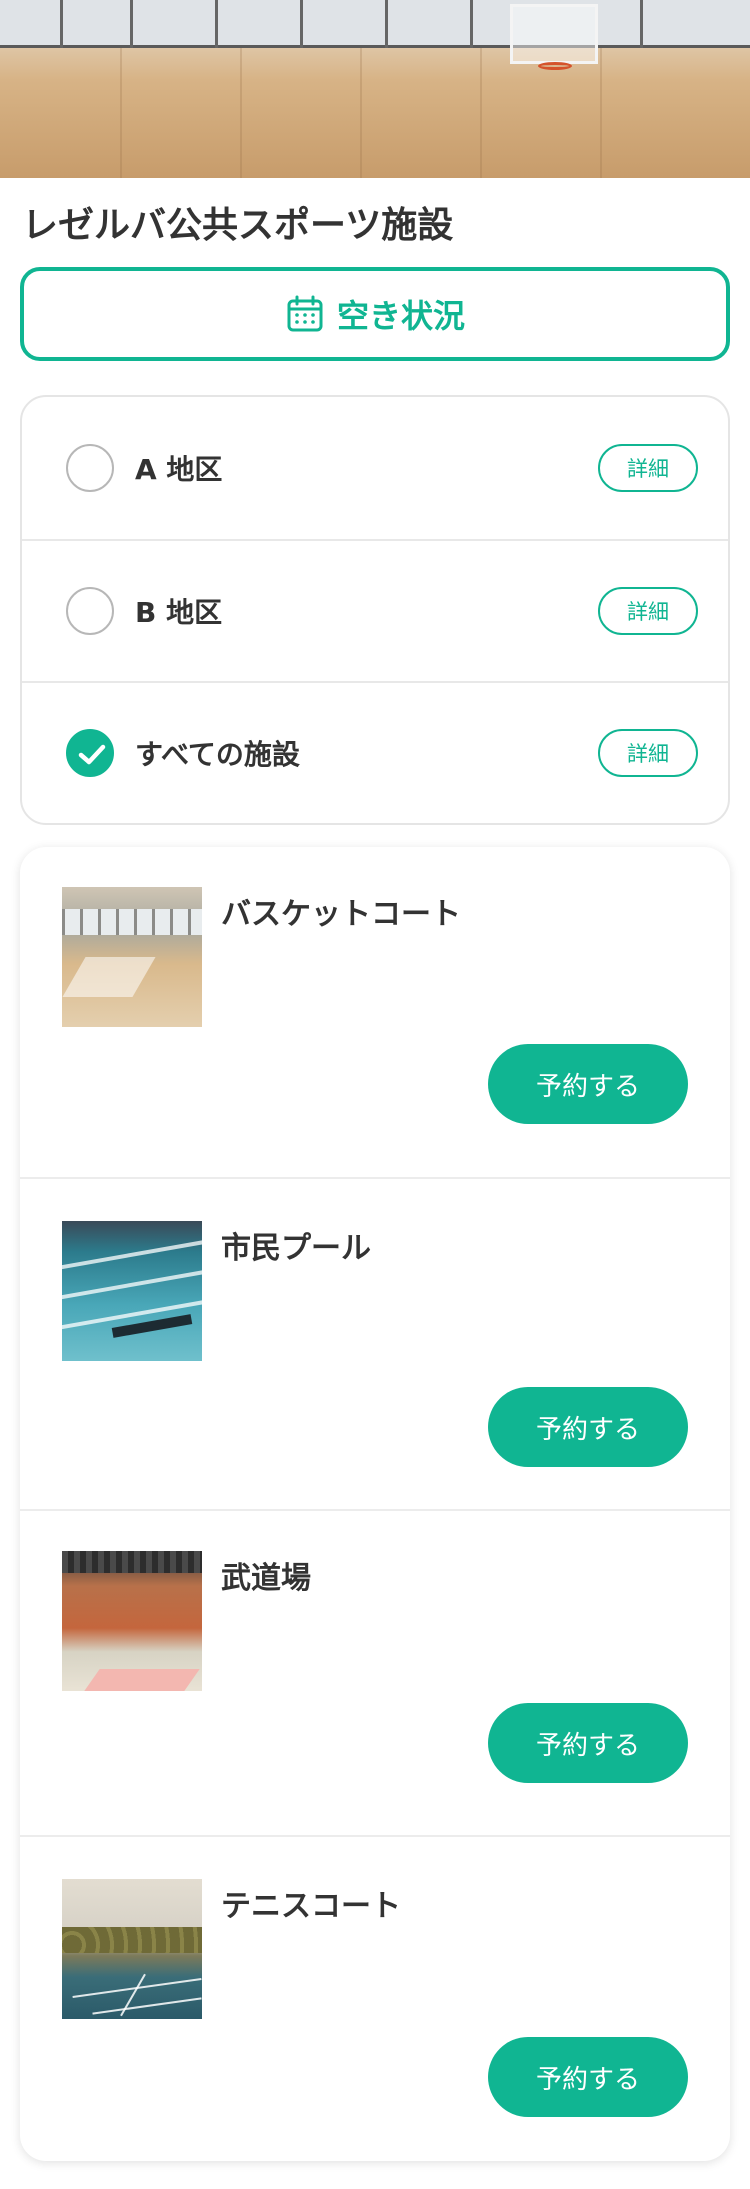  What do you see at coordinates (311, 1906) in the screenshot?
I see `facility-name: テニスコート` at bounding box center [311, 1906].